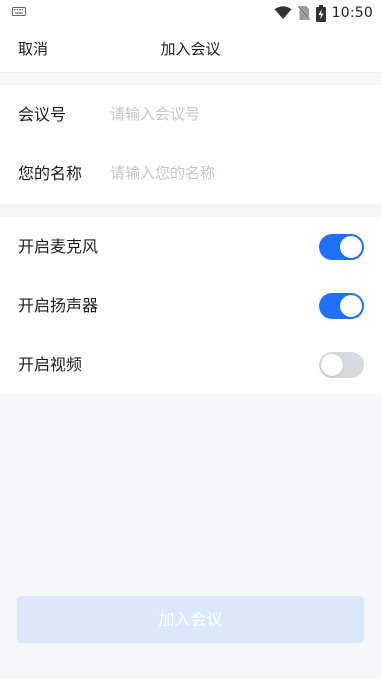 This screenshot has width=381, height=679. Describe the element at coordinates (190, 246) in the screenshot. I see `microphone-row: 开启麦克风` at that location.